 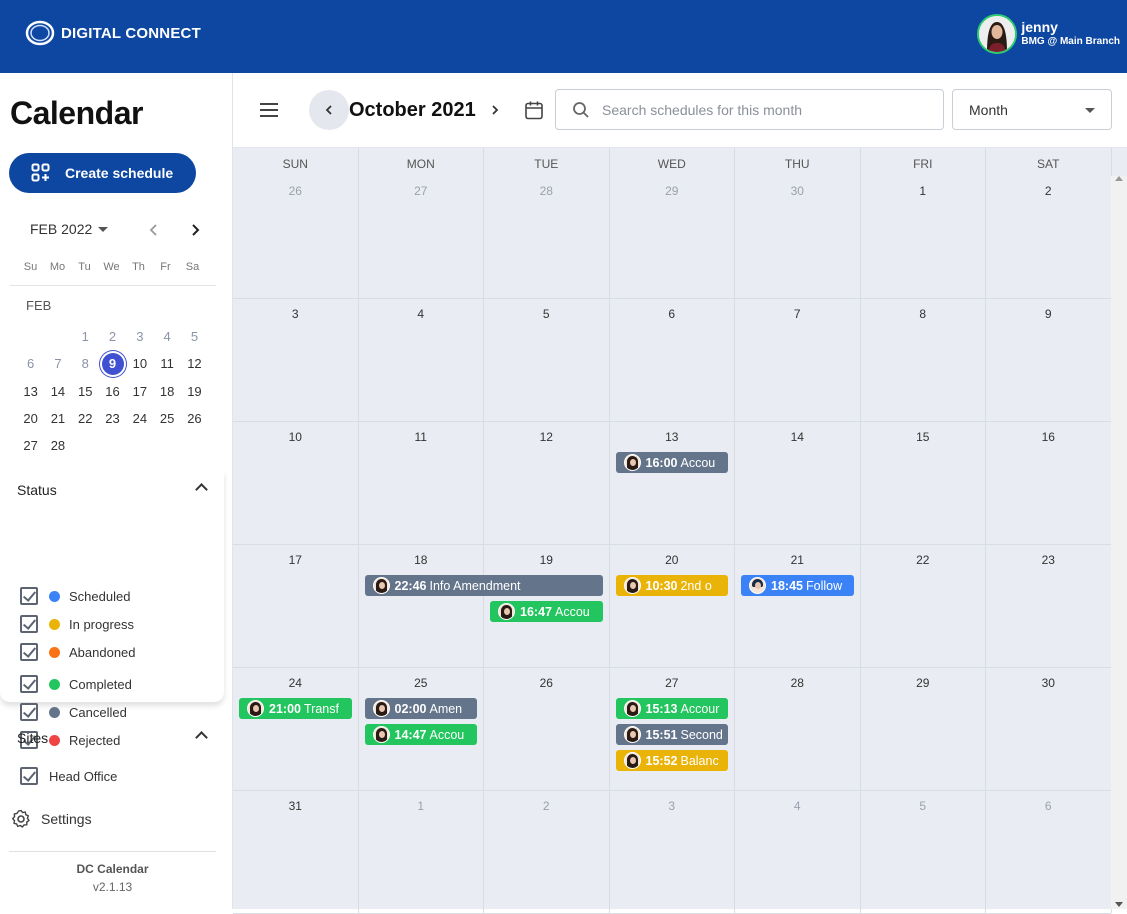 I want to click on mini-day: 21, so click(x=57, y=418).